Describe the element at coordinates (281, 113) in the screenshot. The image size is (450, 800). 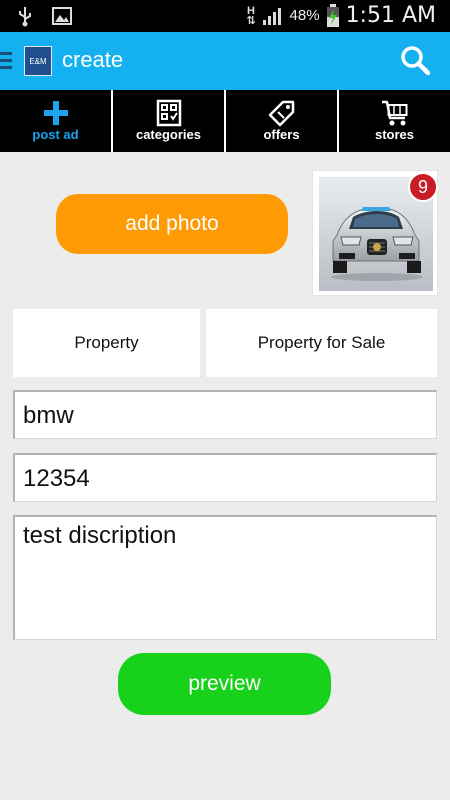
I see `tag-icon` at that location.